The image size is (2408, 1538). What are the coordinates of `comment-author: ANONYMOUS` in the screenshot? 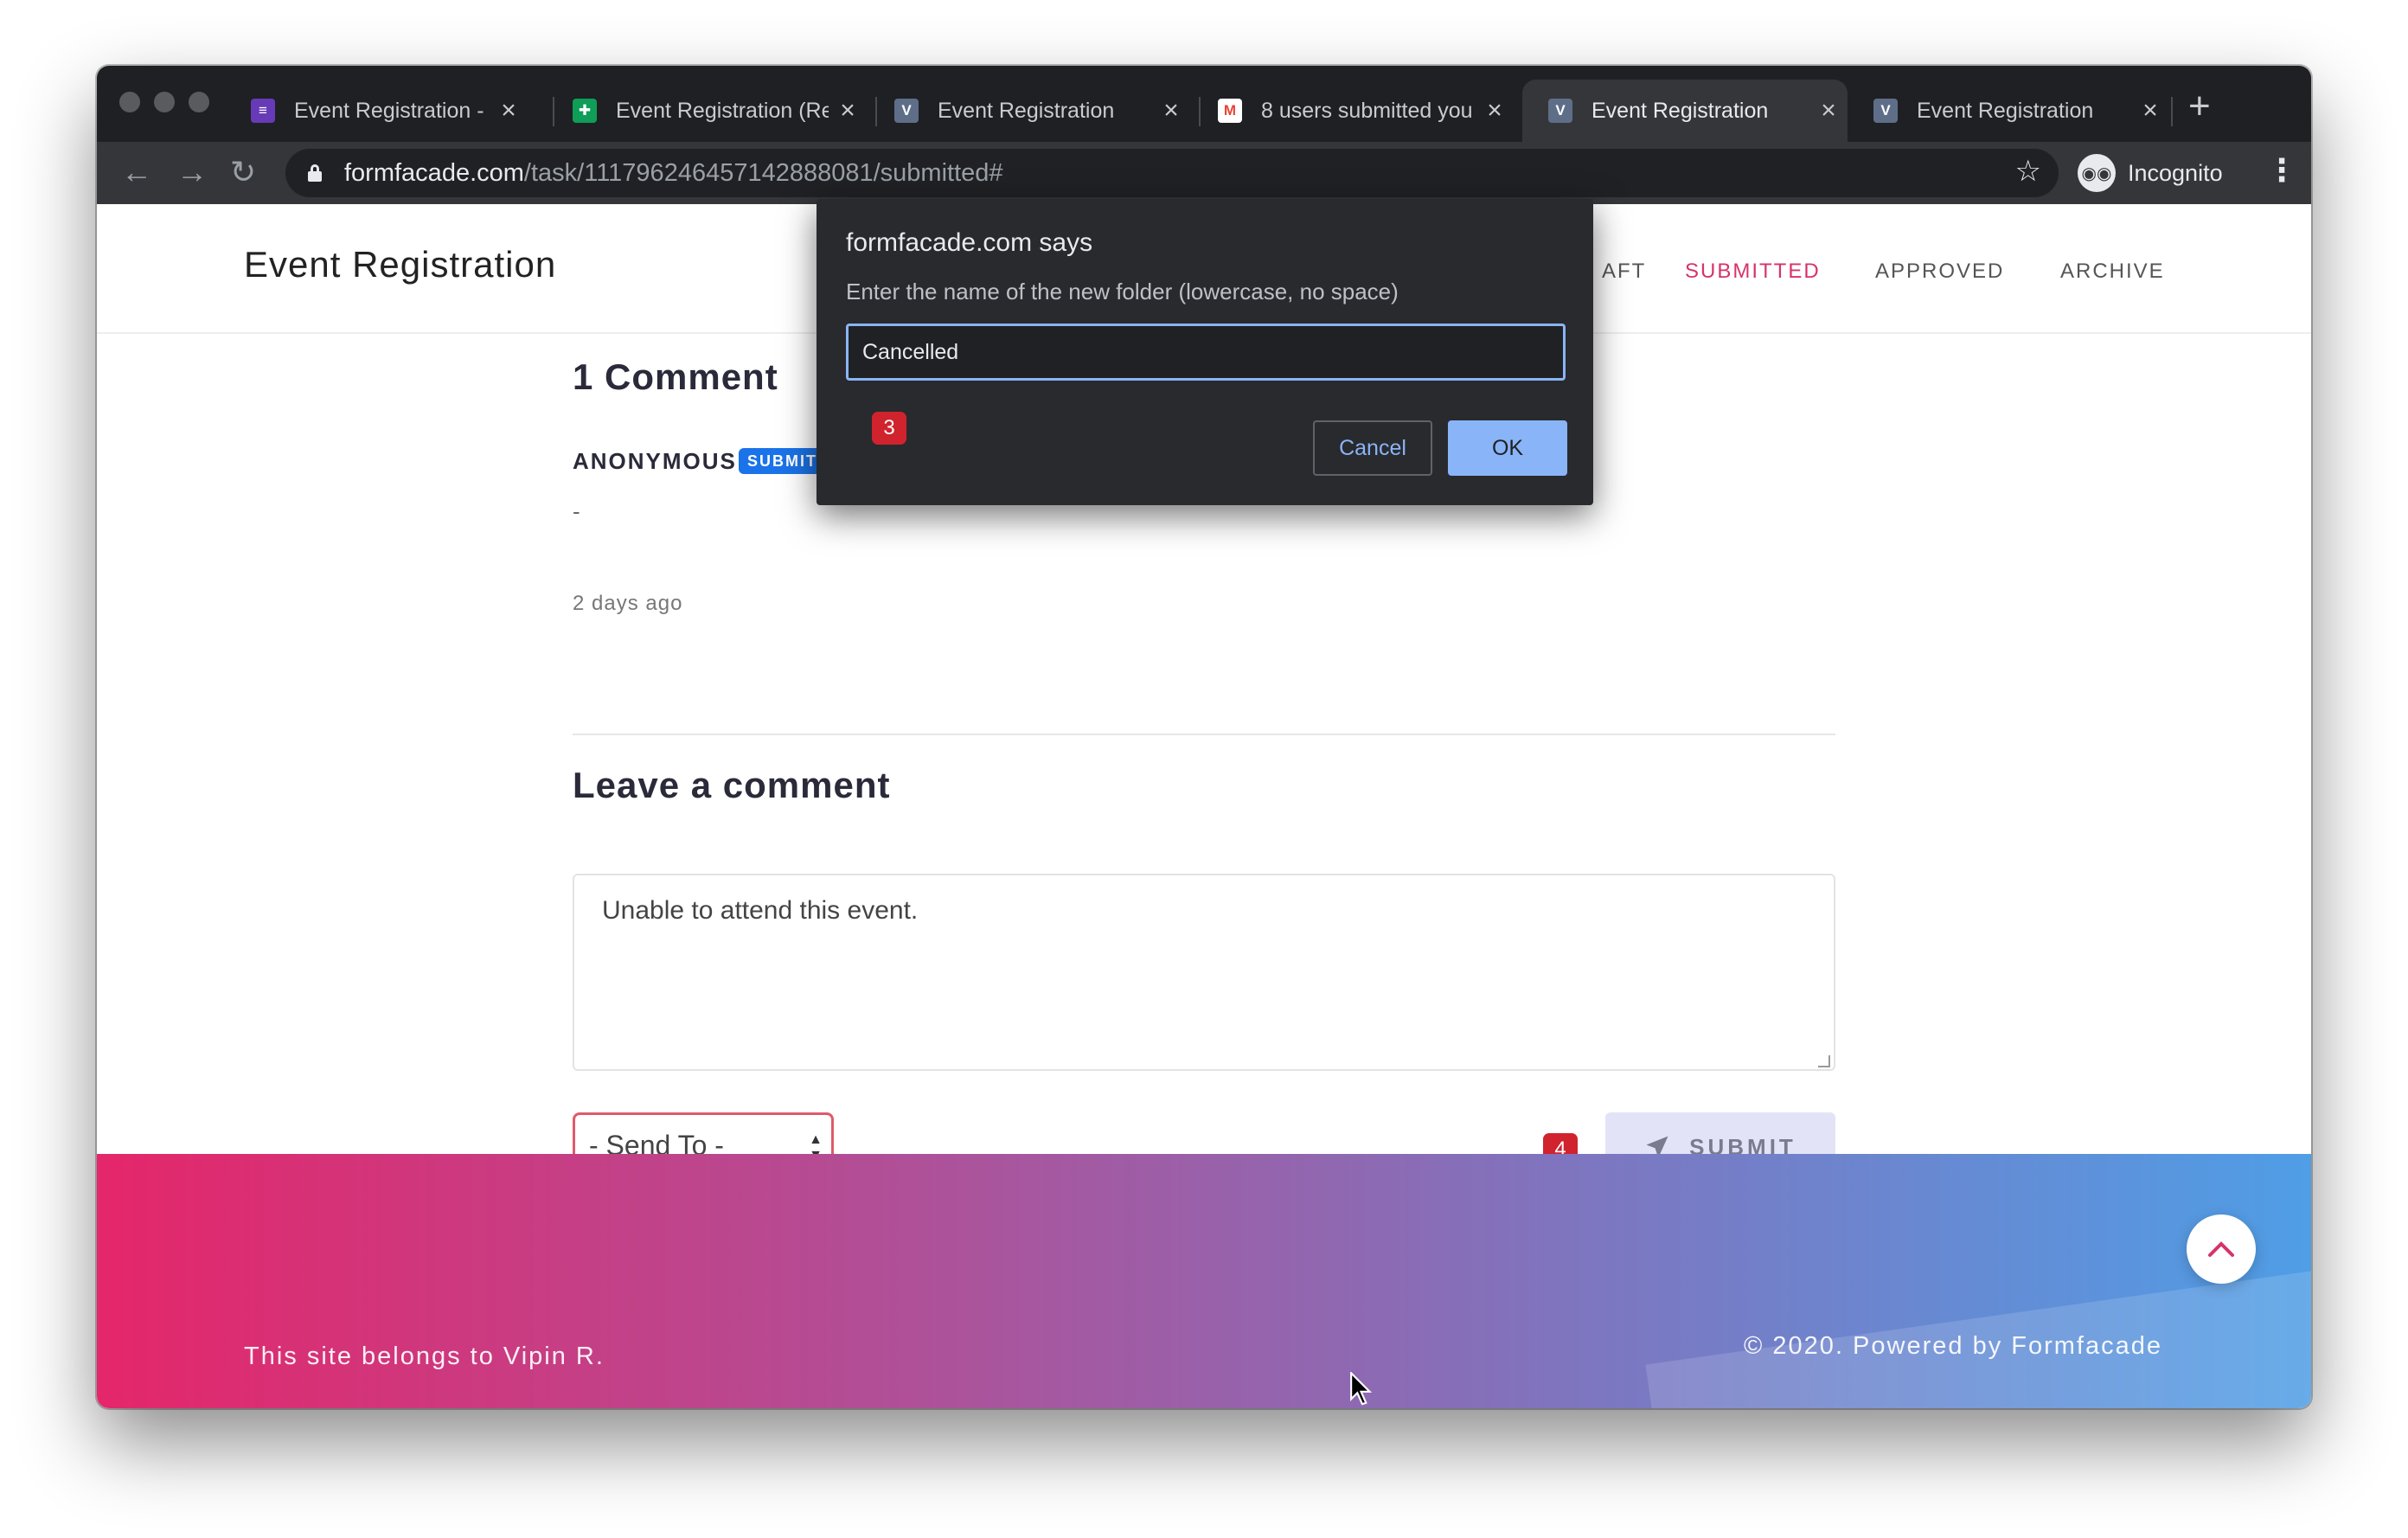 It's located at (655, 461).